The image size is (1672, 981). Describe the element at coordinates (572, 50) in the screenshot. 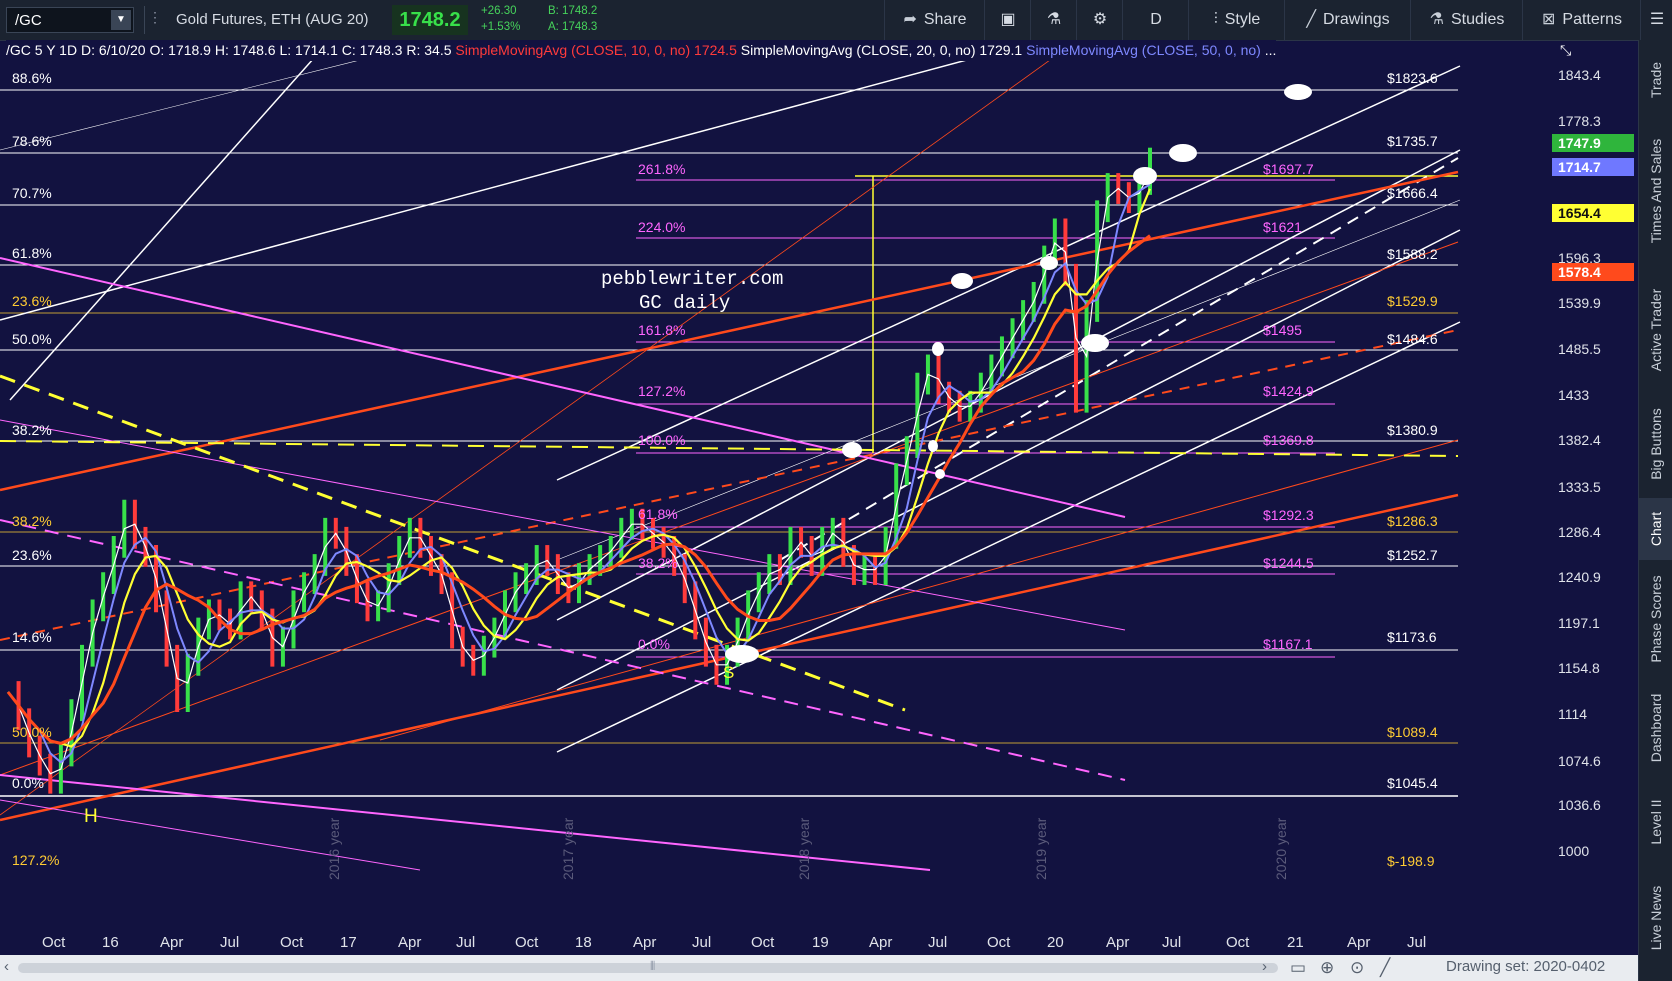

I see `sma10-label: SimpleMovingAvg (CLOSE, 10, 0, no)` at that location.